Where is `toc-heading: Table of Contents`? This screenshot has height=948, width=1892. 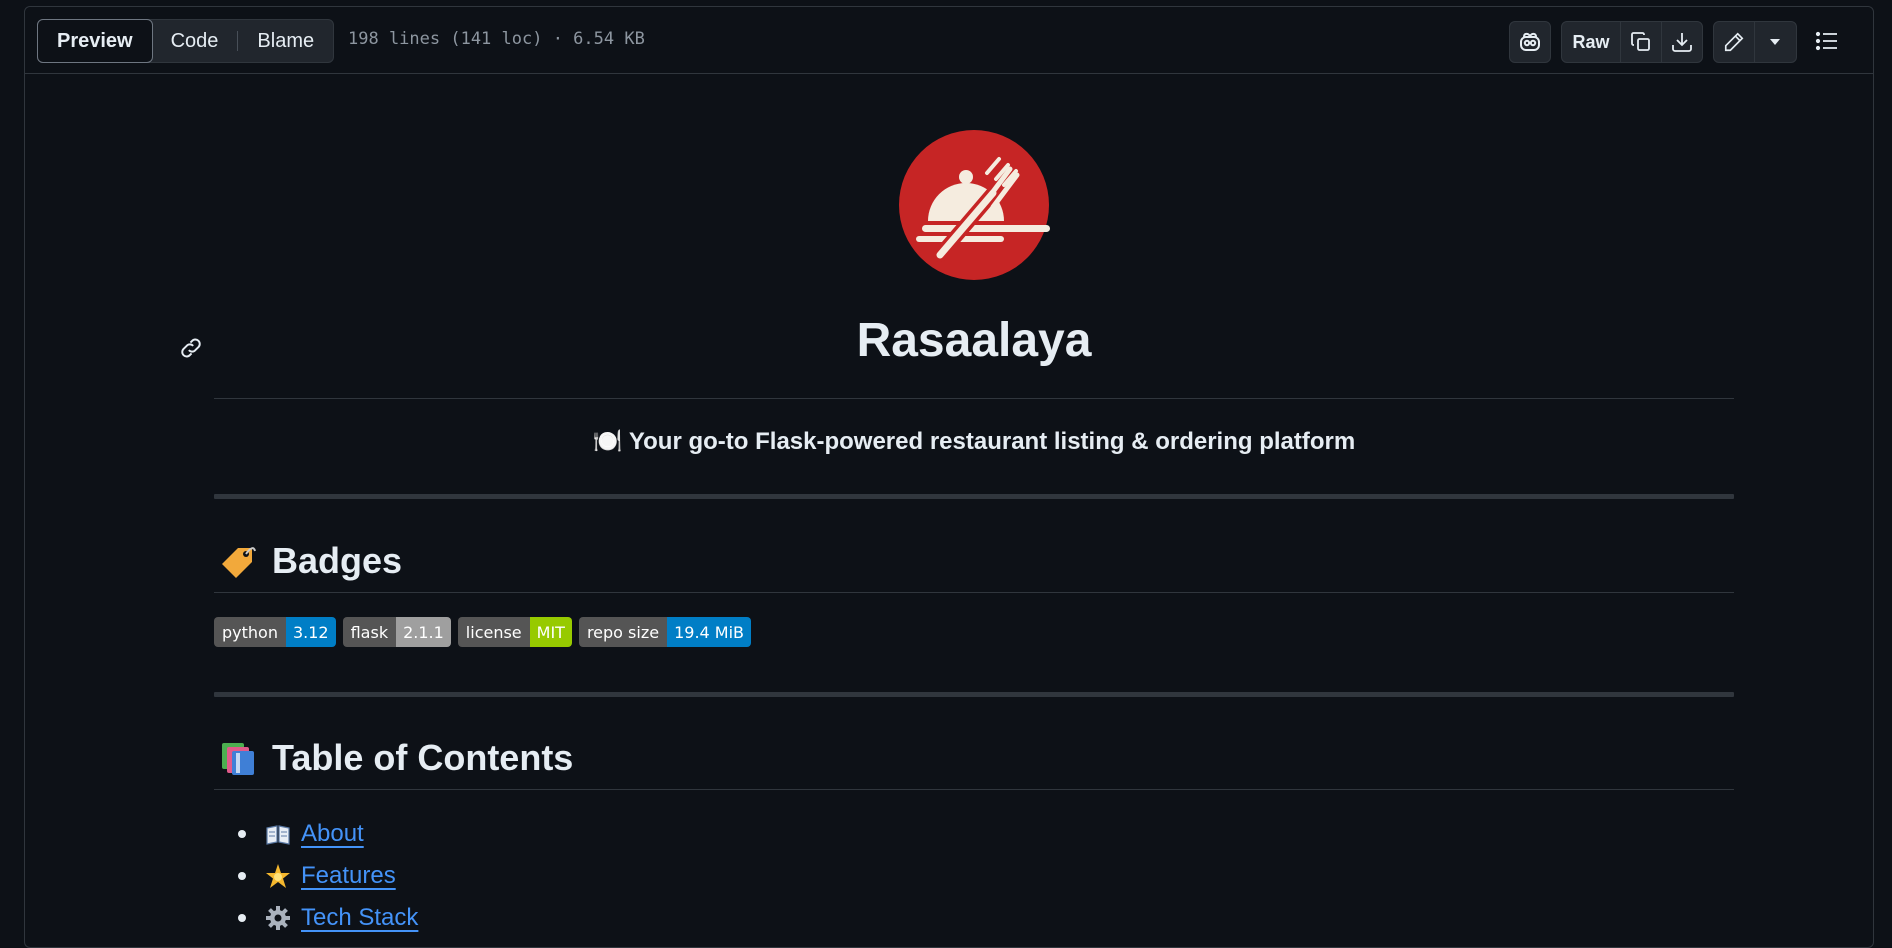
toc-heading: Table of Contents is located at coordinates (395, 758).